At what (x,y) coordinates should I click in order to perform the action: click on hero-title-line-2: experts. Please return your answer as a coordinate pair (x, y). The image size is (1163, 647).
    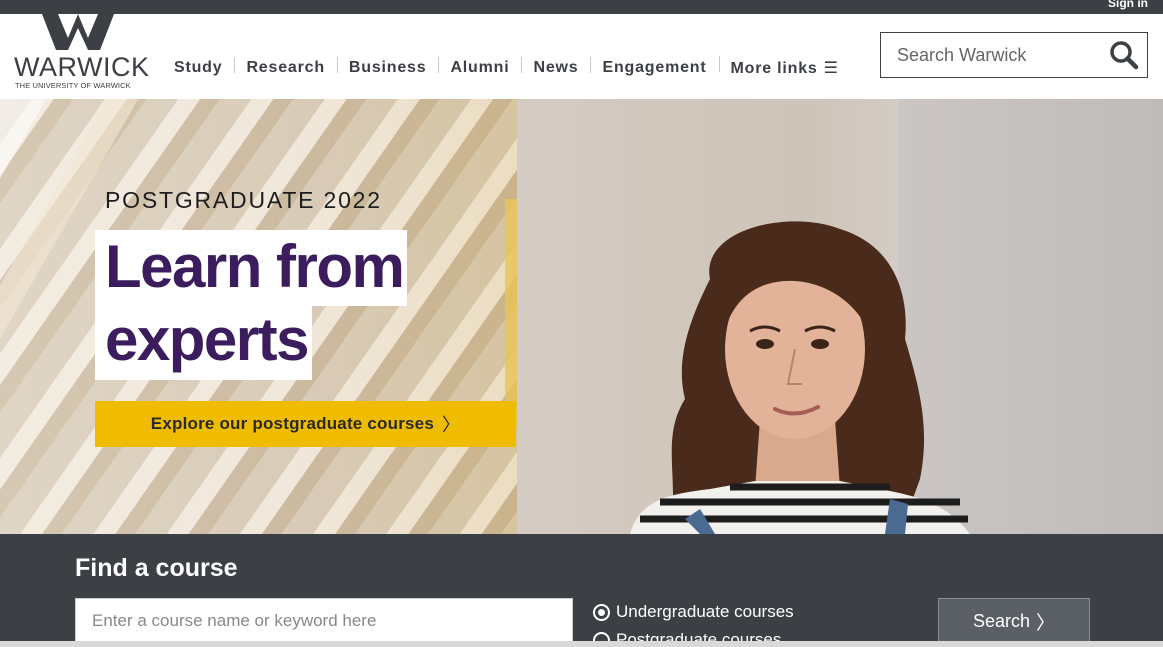
    Looking at the image, I should click on (203, 343).